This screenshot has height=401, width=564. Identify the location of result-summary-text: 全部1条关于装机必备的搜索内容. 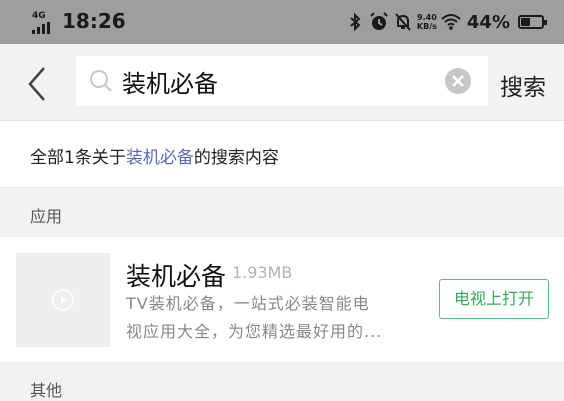
(154, 158).